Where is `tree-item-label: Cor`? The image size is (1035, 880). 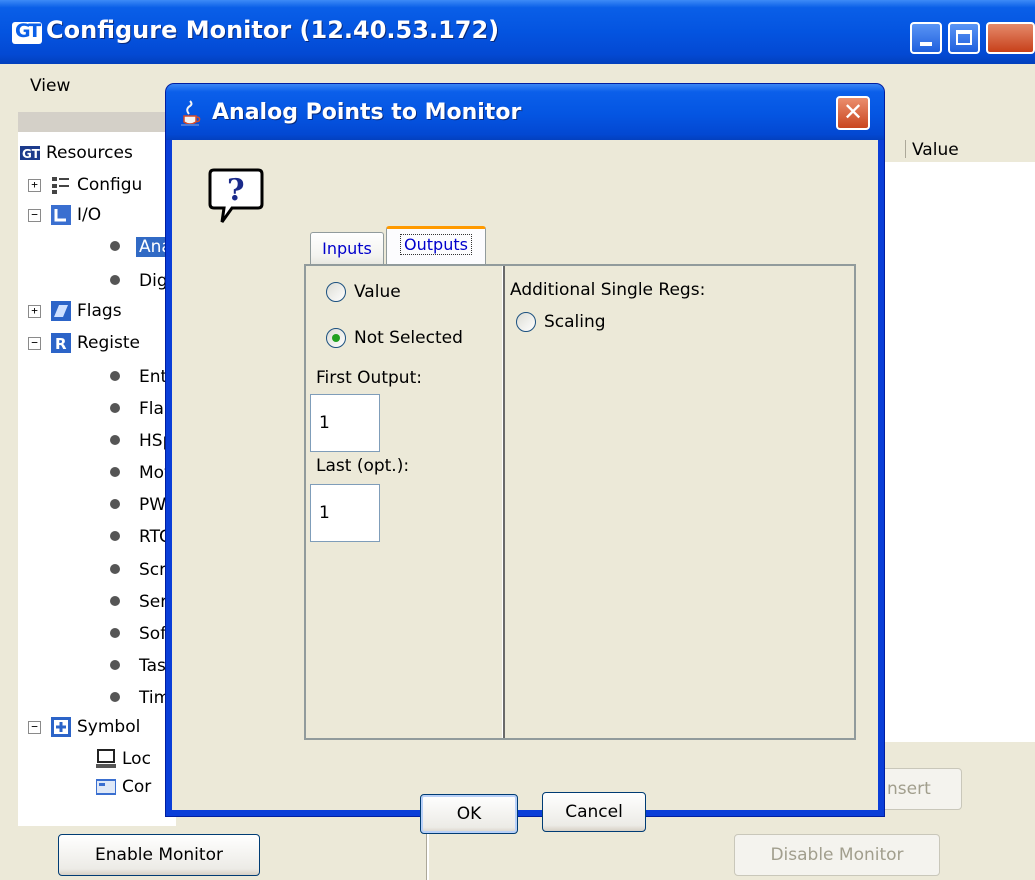
tree-item-label: Cor is located at coordinates (137, 787).